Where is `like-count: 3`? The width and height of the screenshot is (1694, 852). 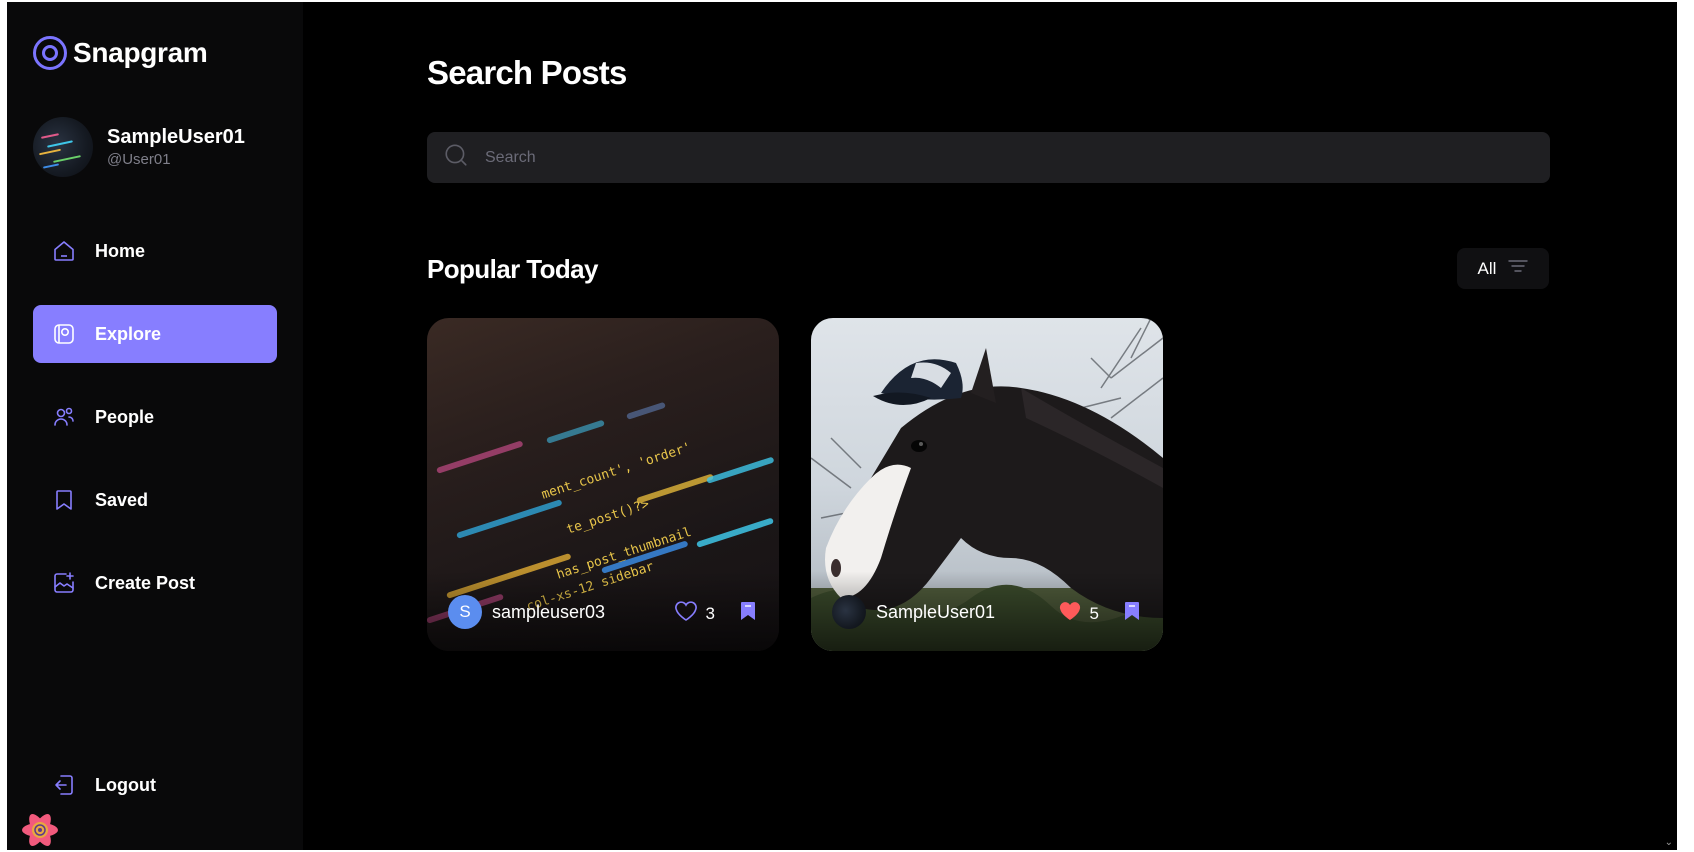
like-count: 3 is located at coordinates (710, 613).